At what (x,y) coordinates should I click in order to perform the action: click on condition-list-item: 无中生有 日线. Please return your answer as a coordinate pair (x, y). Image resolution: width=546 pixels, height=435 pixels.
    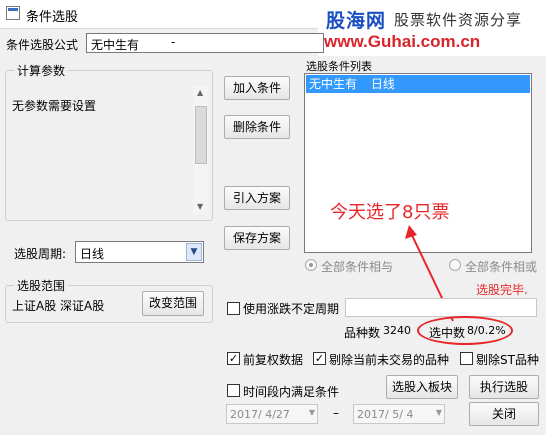
    Looking at the image, I should click on (418, 84).